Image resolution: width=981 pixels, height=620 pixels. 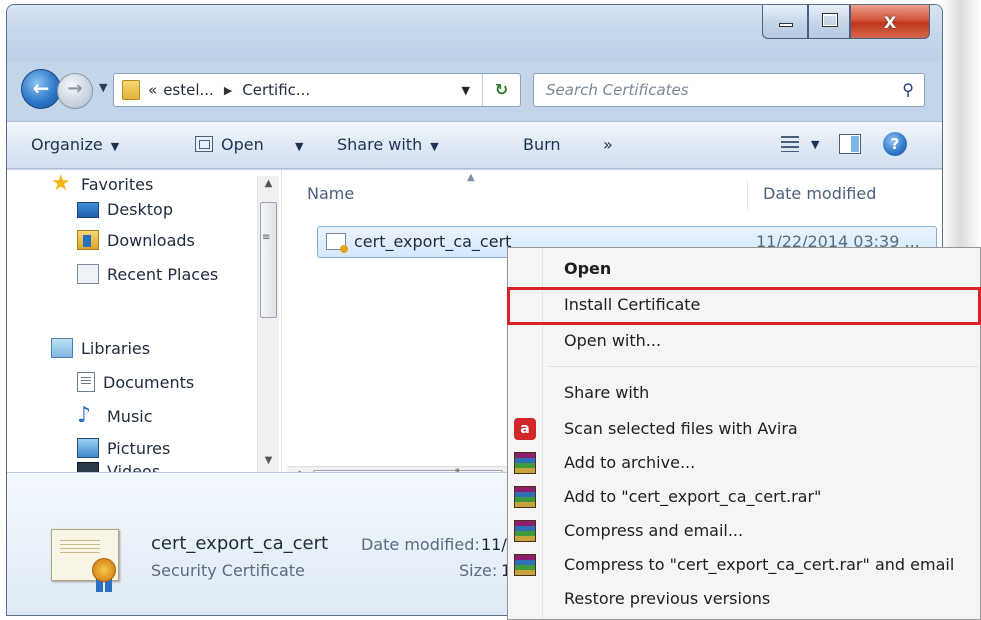 I want to click on preview-pane-icon, so click(x=850, y=144).